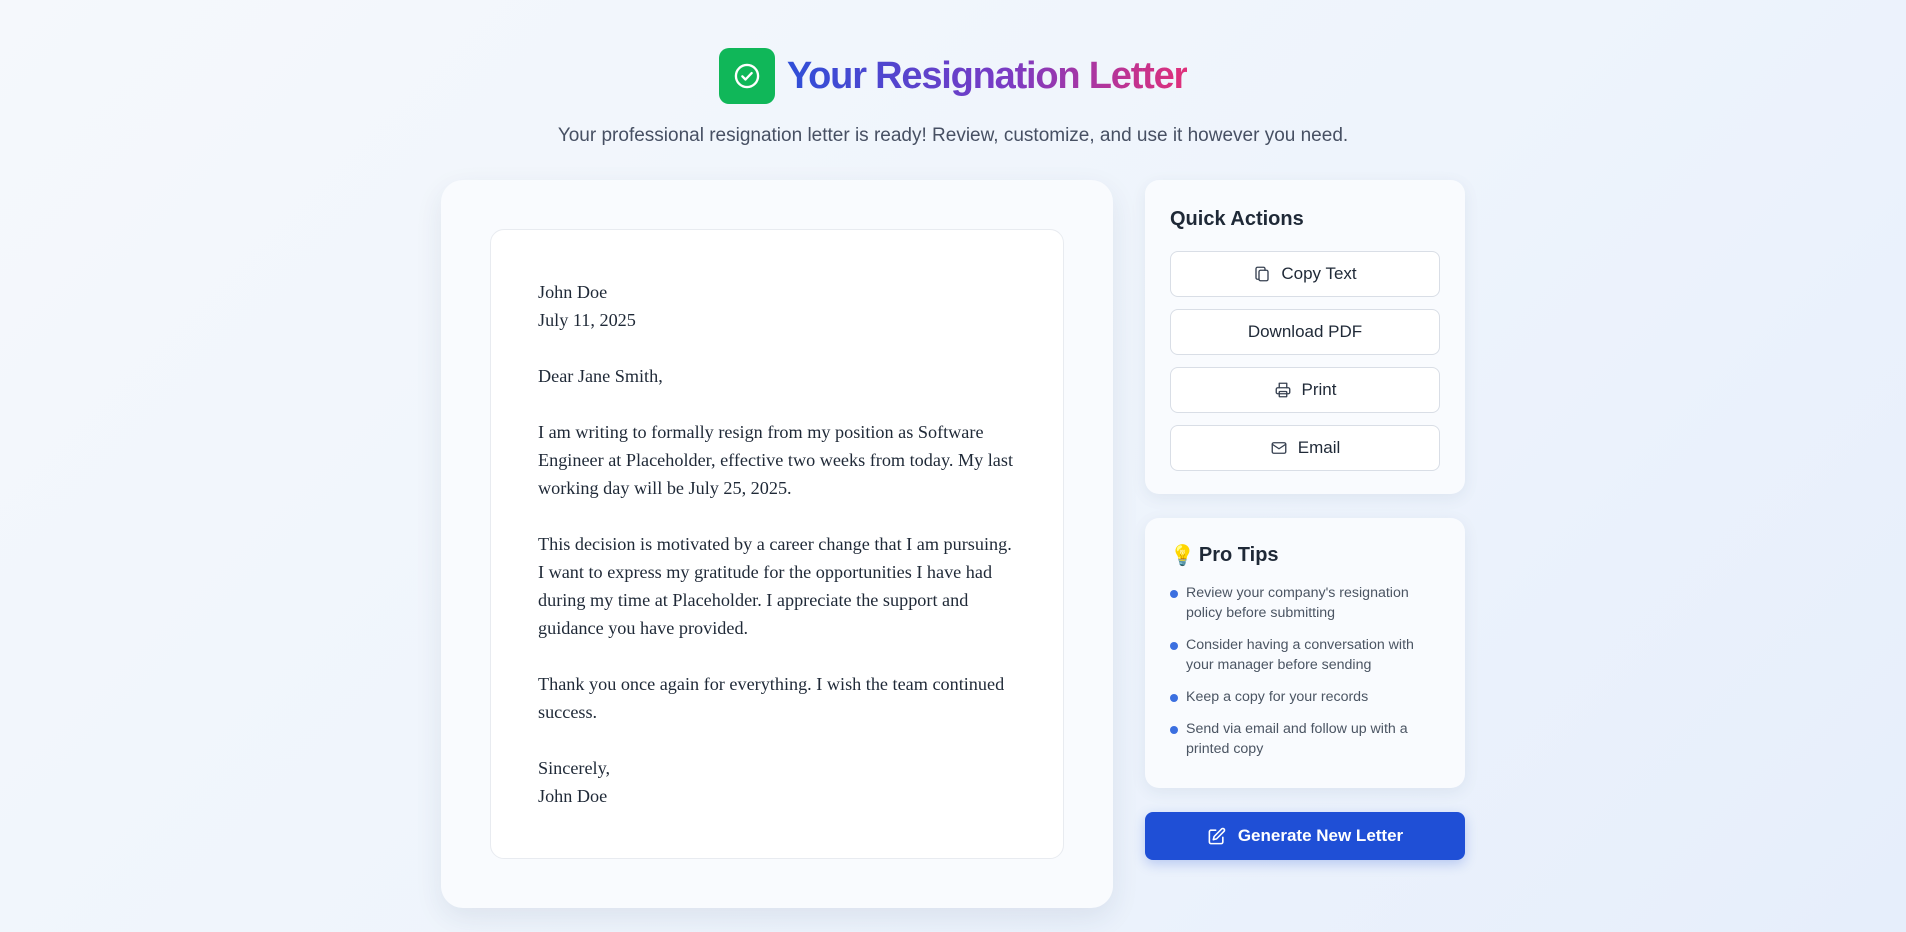 The width and height of the screenshot is (1906, 932). Describe the element at coordinates (1319, 389) in the screenshot. I see `print-label: Print` at that location.